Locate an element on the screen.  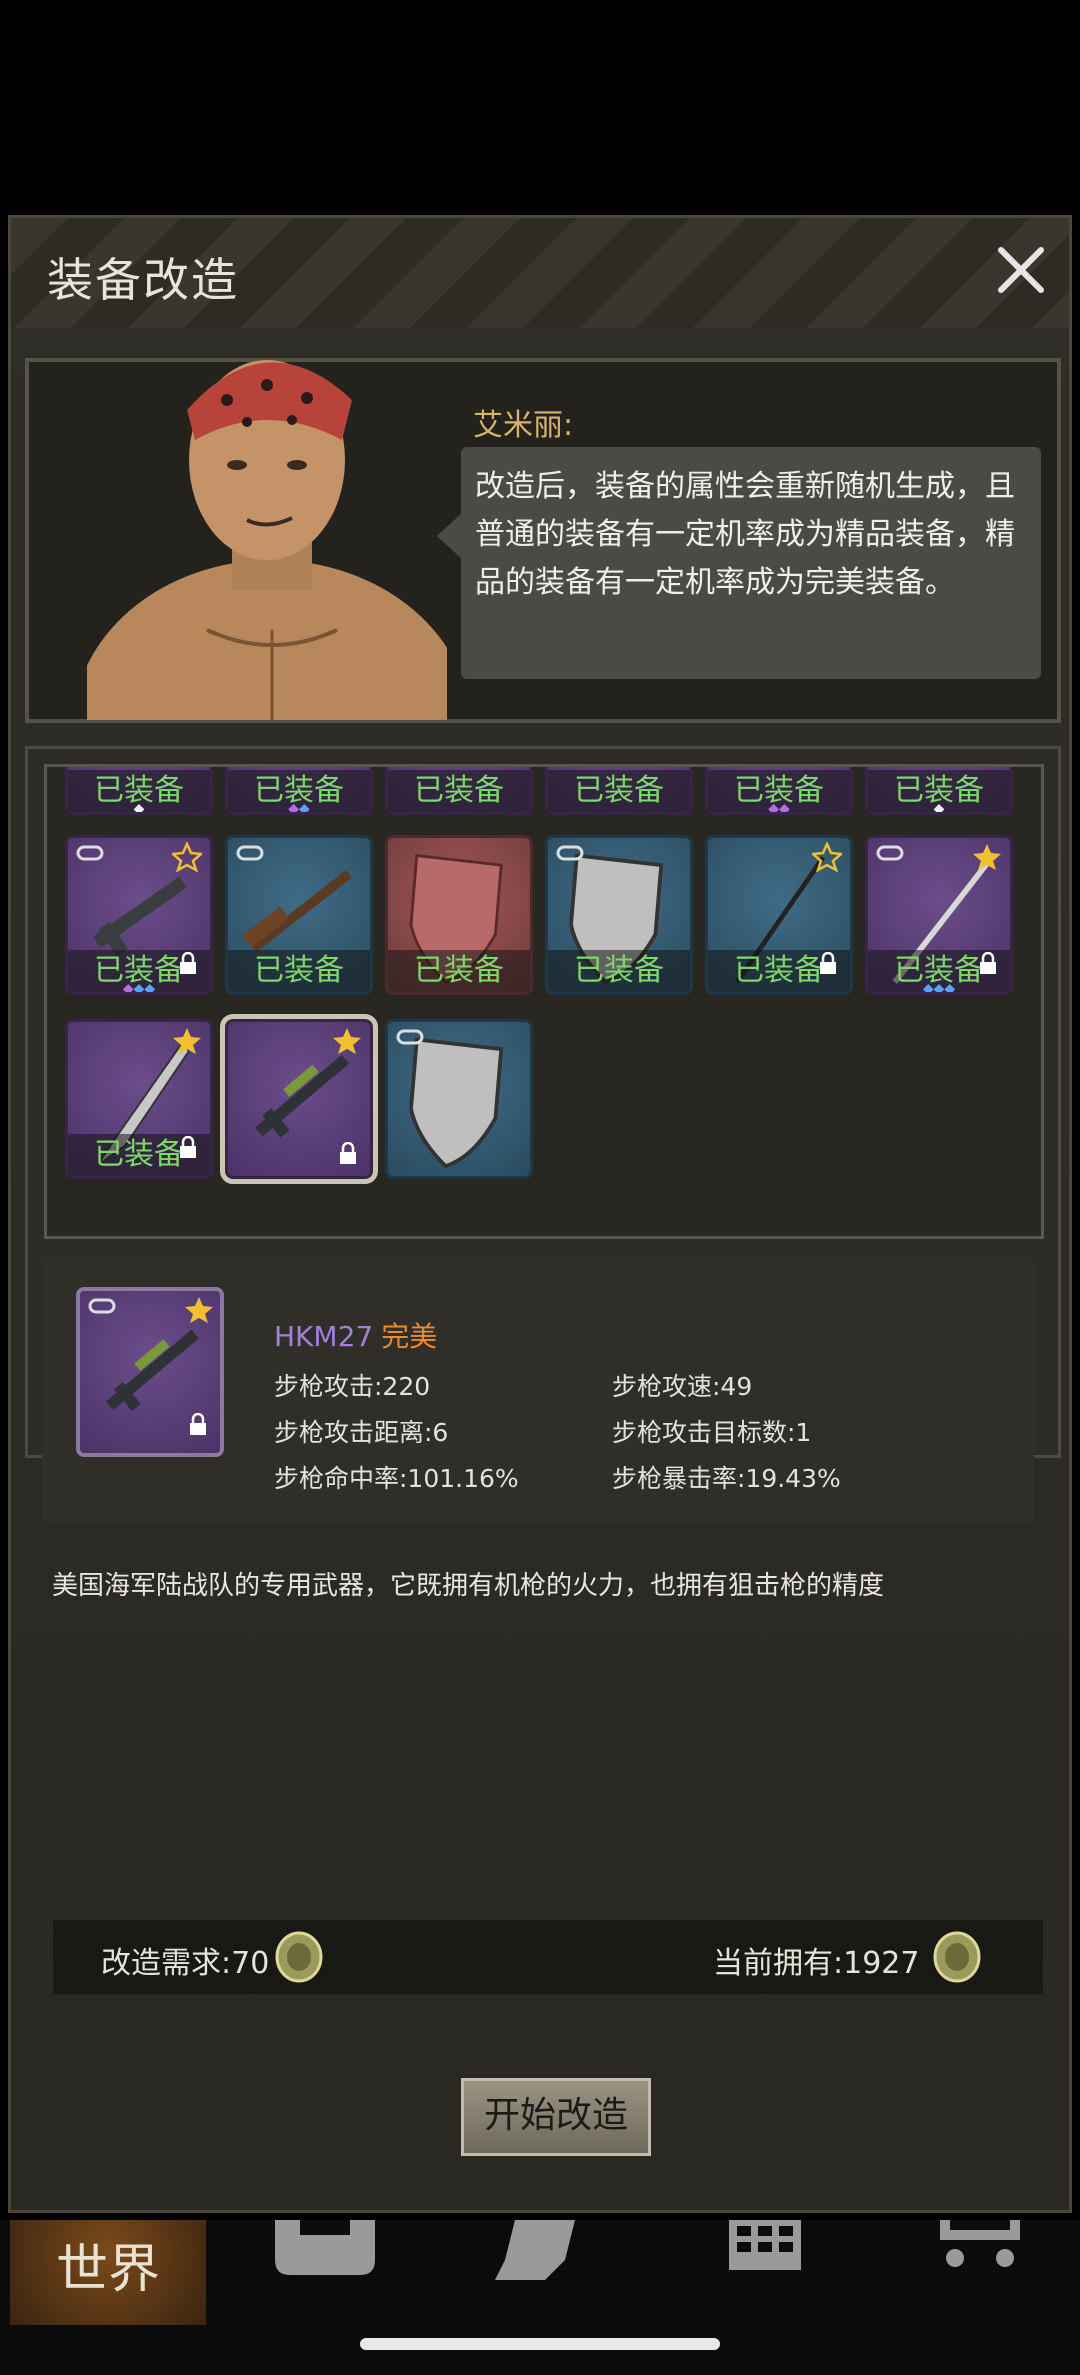
backpack-icon is located at coordinates (325, 2250).